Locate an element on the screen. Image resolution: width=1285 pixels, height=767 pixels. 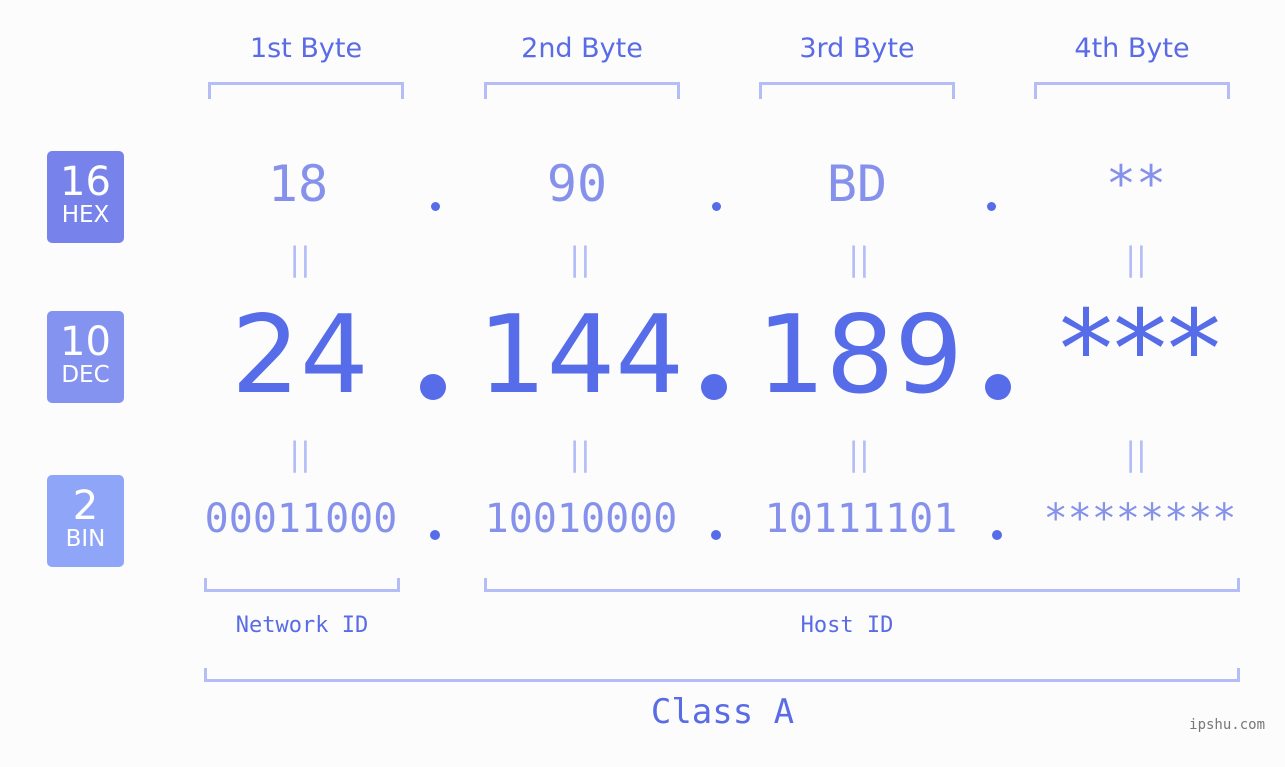
bin-byte-1: 00011000 is located at coordinates (301, 519).